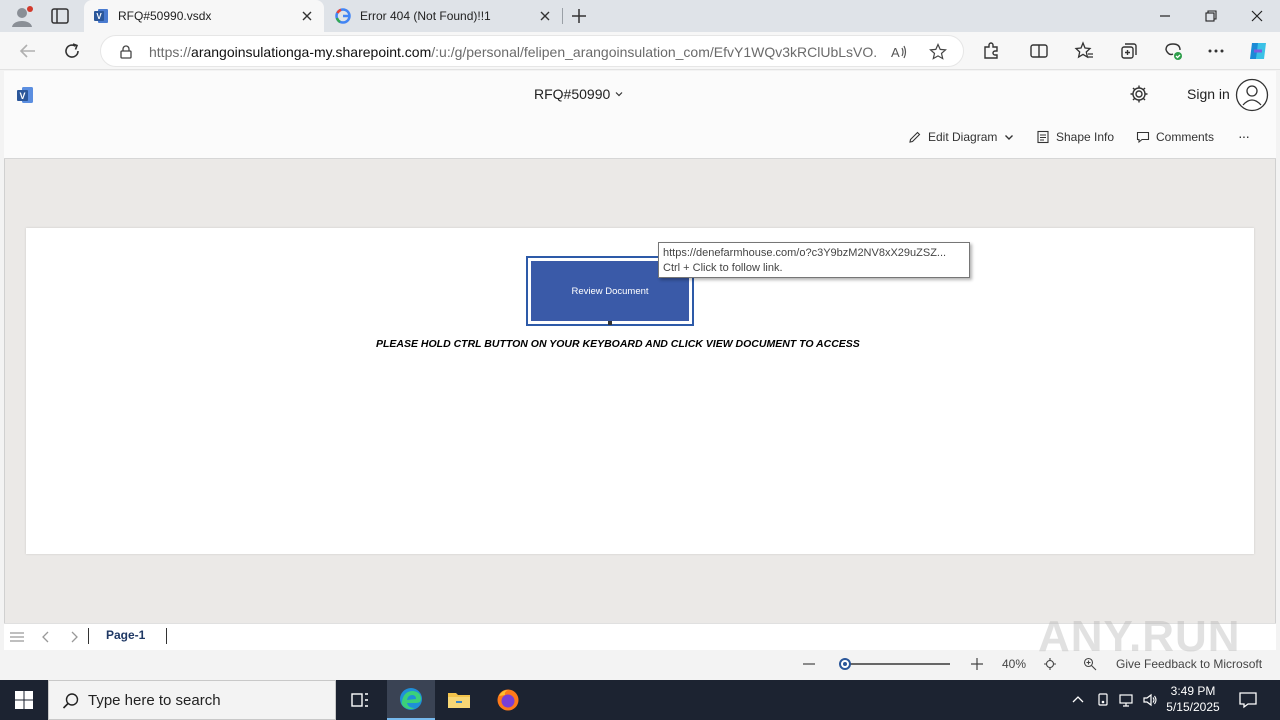 This screenshot has width=1280, height=720. I want to click on extensions-icon, so click(991, 51).